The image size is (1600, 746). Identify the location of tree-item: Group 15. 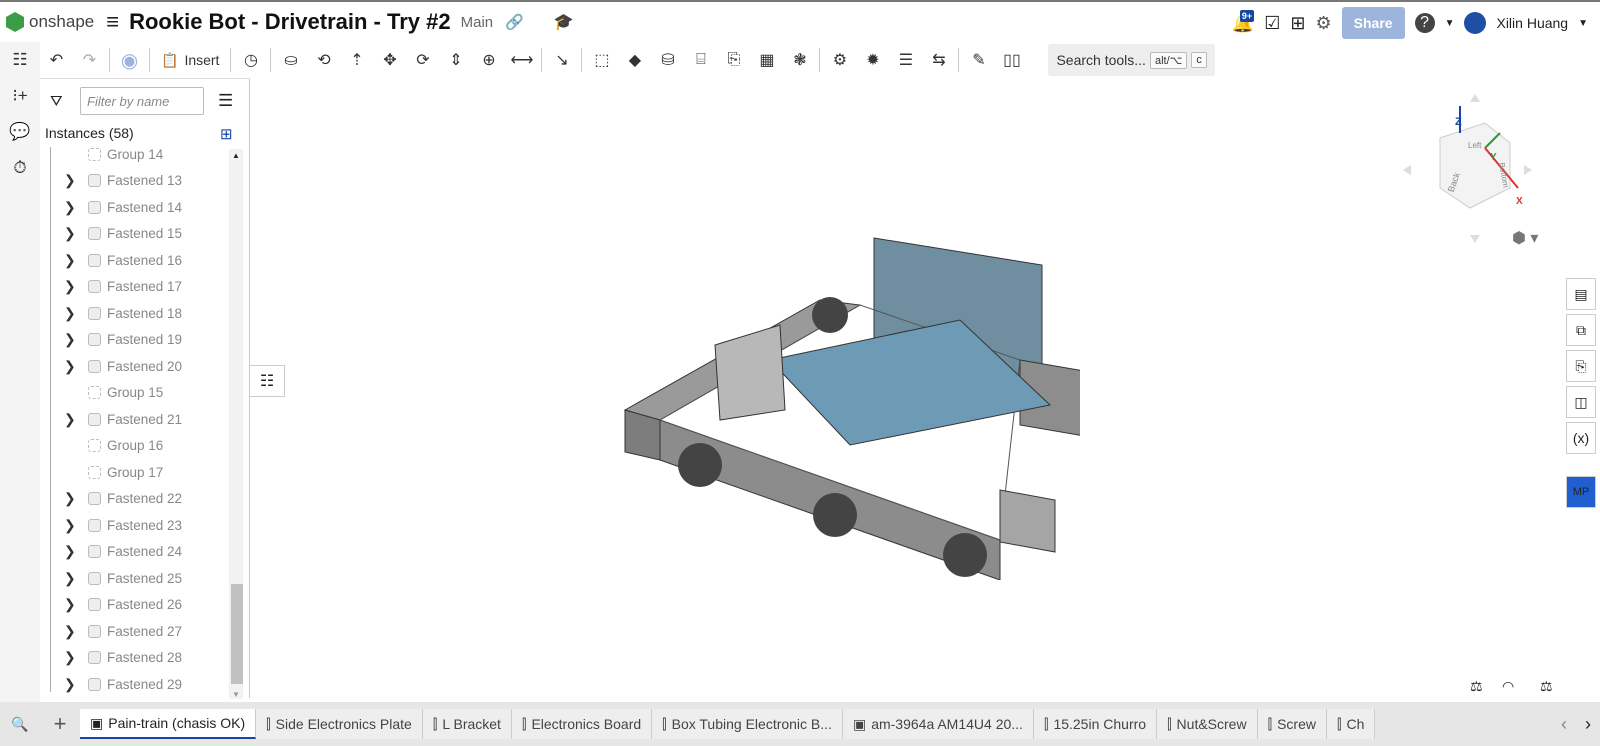
(134, 393).